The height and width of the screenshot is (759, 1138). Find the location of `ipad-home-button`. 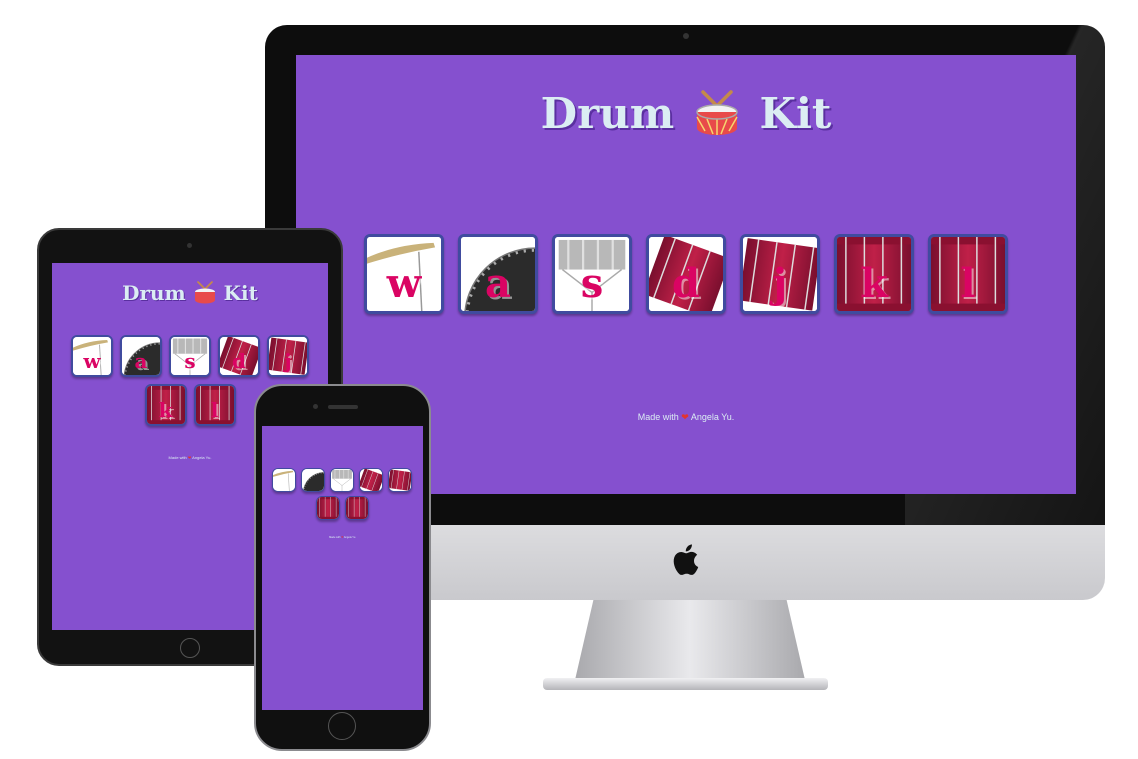

ipad-home-button is located at coordinates (190, 648).